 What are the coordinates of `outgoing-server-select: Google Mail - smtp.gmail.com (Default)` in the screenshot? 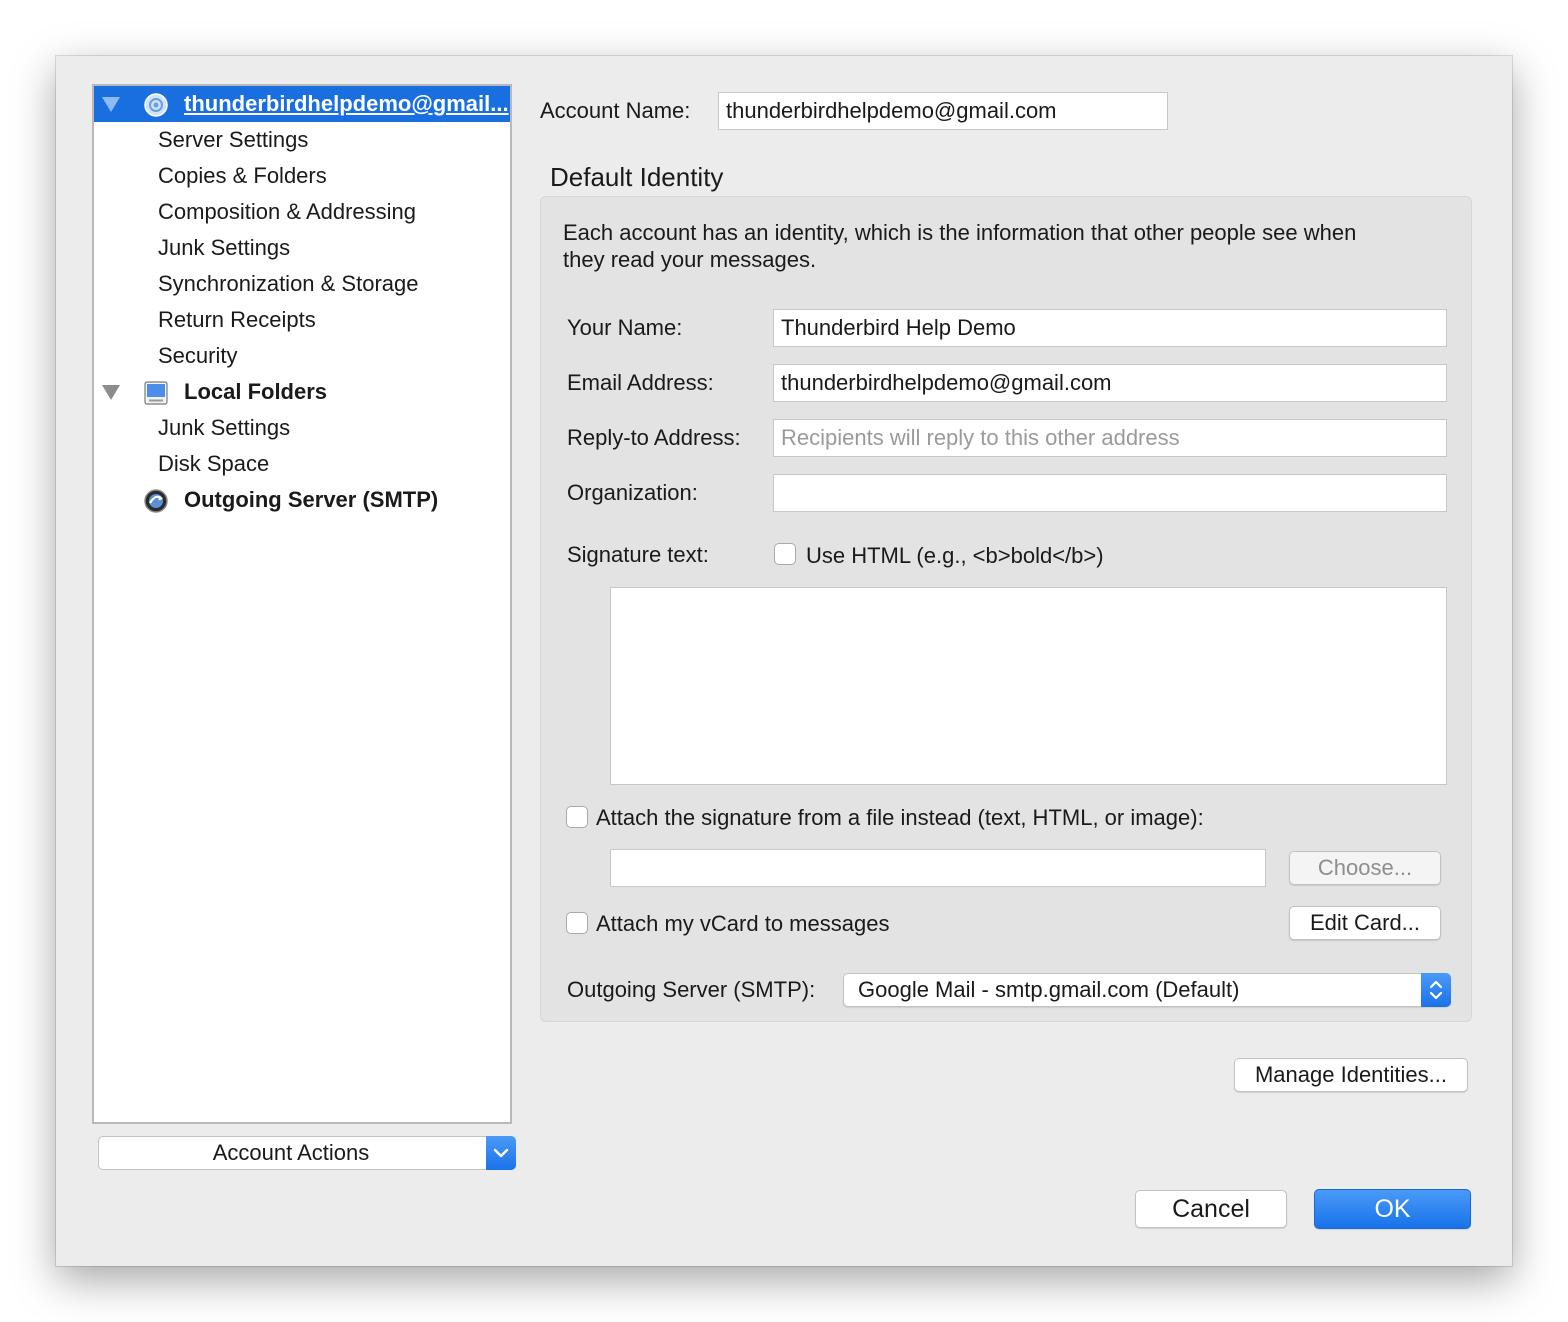 It's located at (1147, 990).